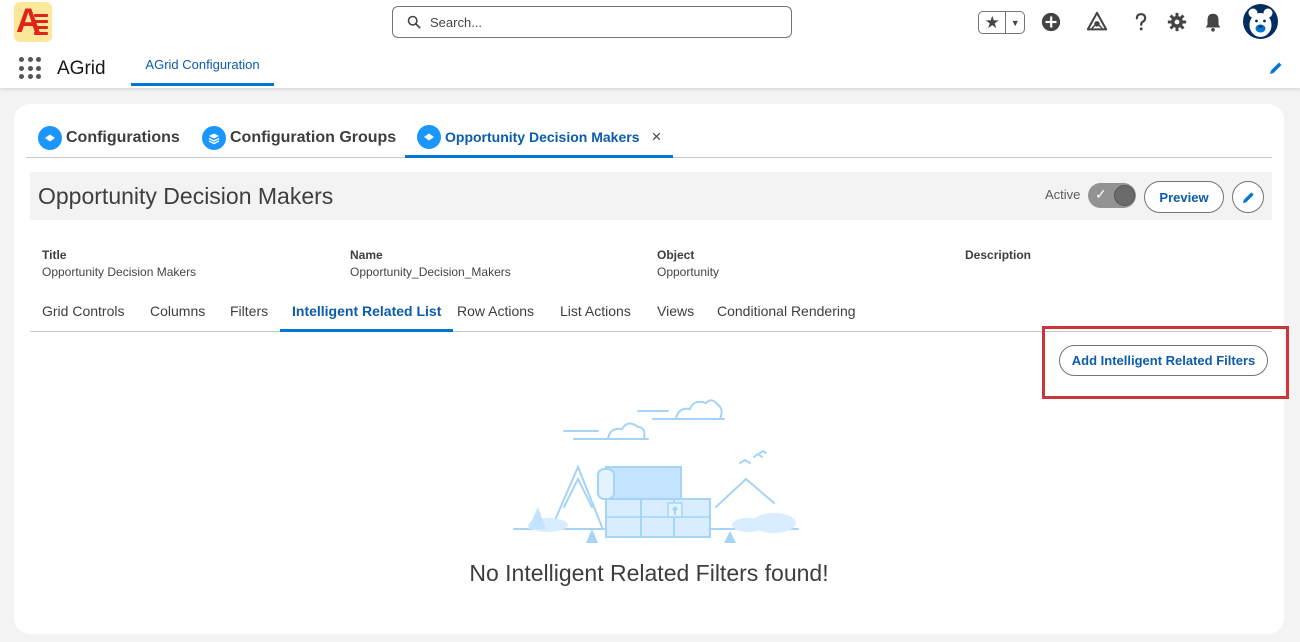  I want to click on field-value: Opportunity_Decision_Makers, so click(430, 272).